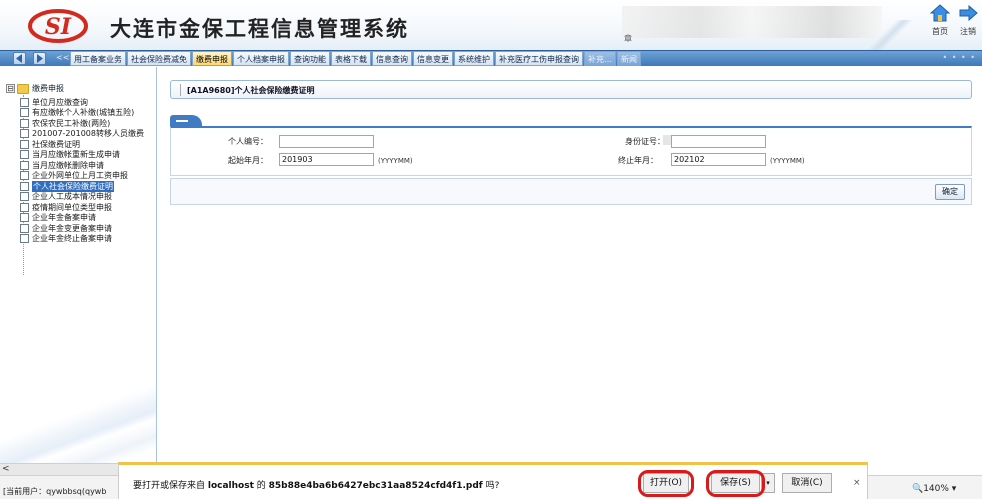 The height and width of the screenshot is (499, 982). What do you see at coordinates (48, 88) in the screenshot?
I see `tree-root-label: 缴费申报` at bounding box center [48, 88].